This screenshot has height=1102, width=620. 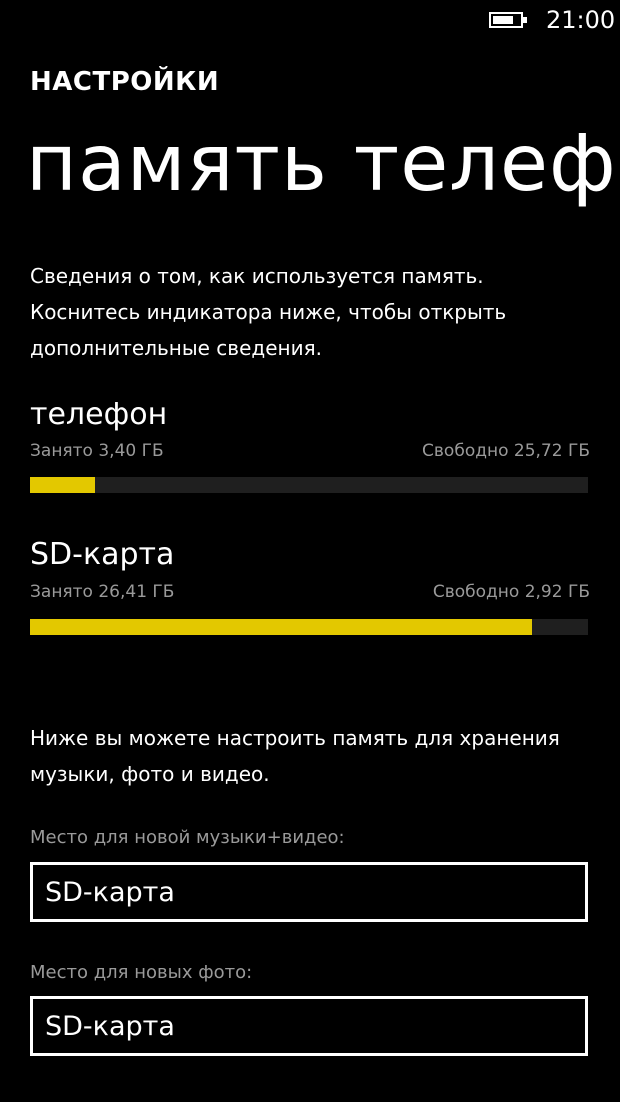 I want to click on status-time: 21:00, so click(x=581, y=20).